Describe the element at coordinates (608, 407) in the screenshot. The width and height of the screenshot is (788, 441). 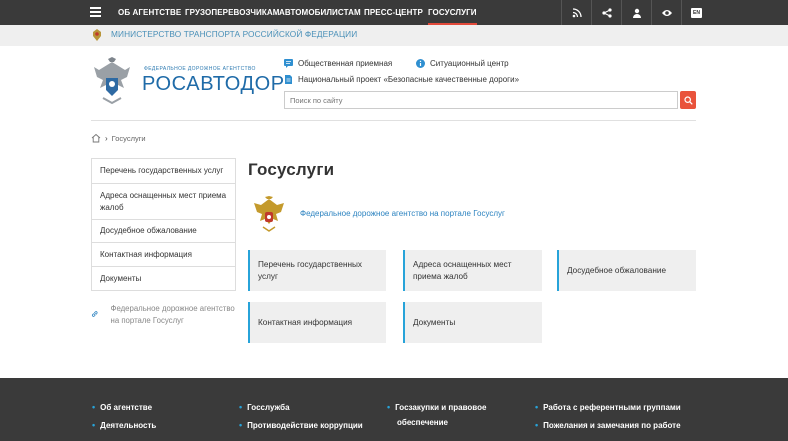
I see `footer-reference-groups: Работа с референтными группами` at that location.